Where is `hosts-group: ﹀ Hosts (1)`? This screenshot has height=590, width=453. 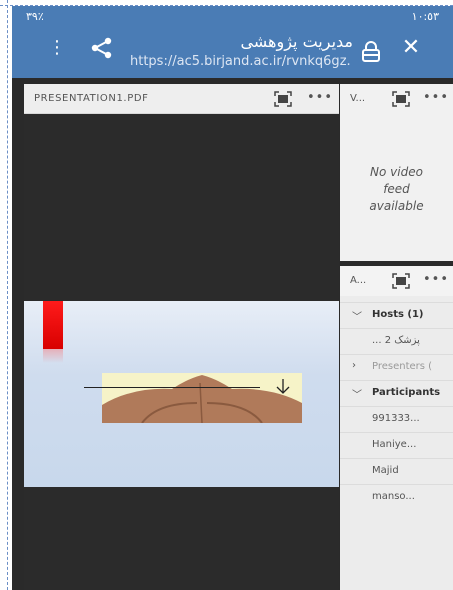 hosts-group: ﹀ Hosts (1) is located at coordinates (396, 314).